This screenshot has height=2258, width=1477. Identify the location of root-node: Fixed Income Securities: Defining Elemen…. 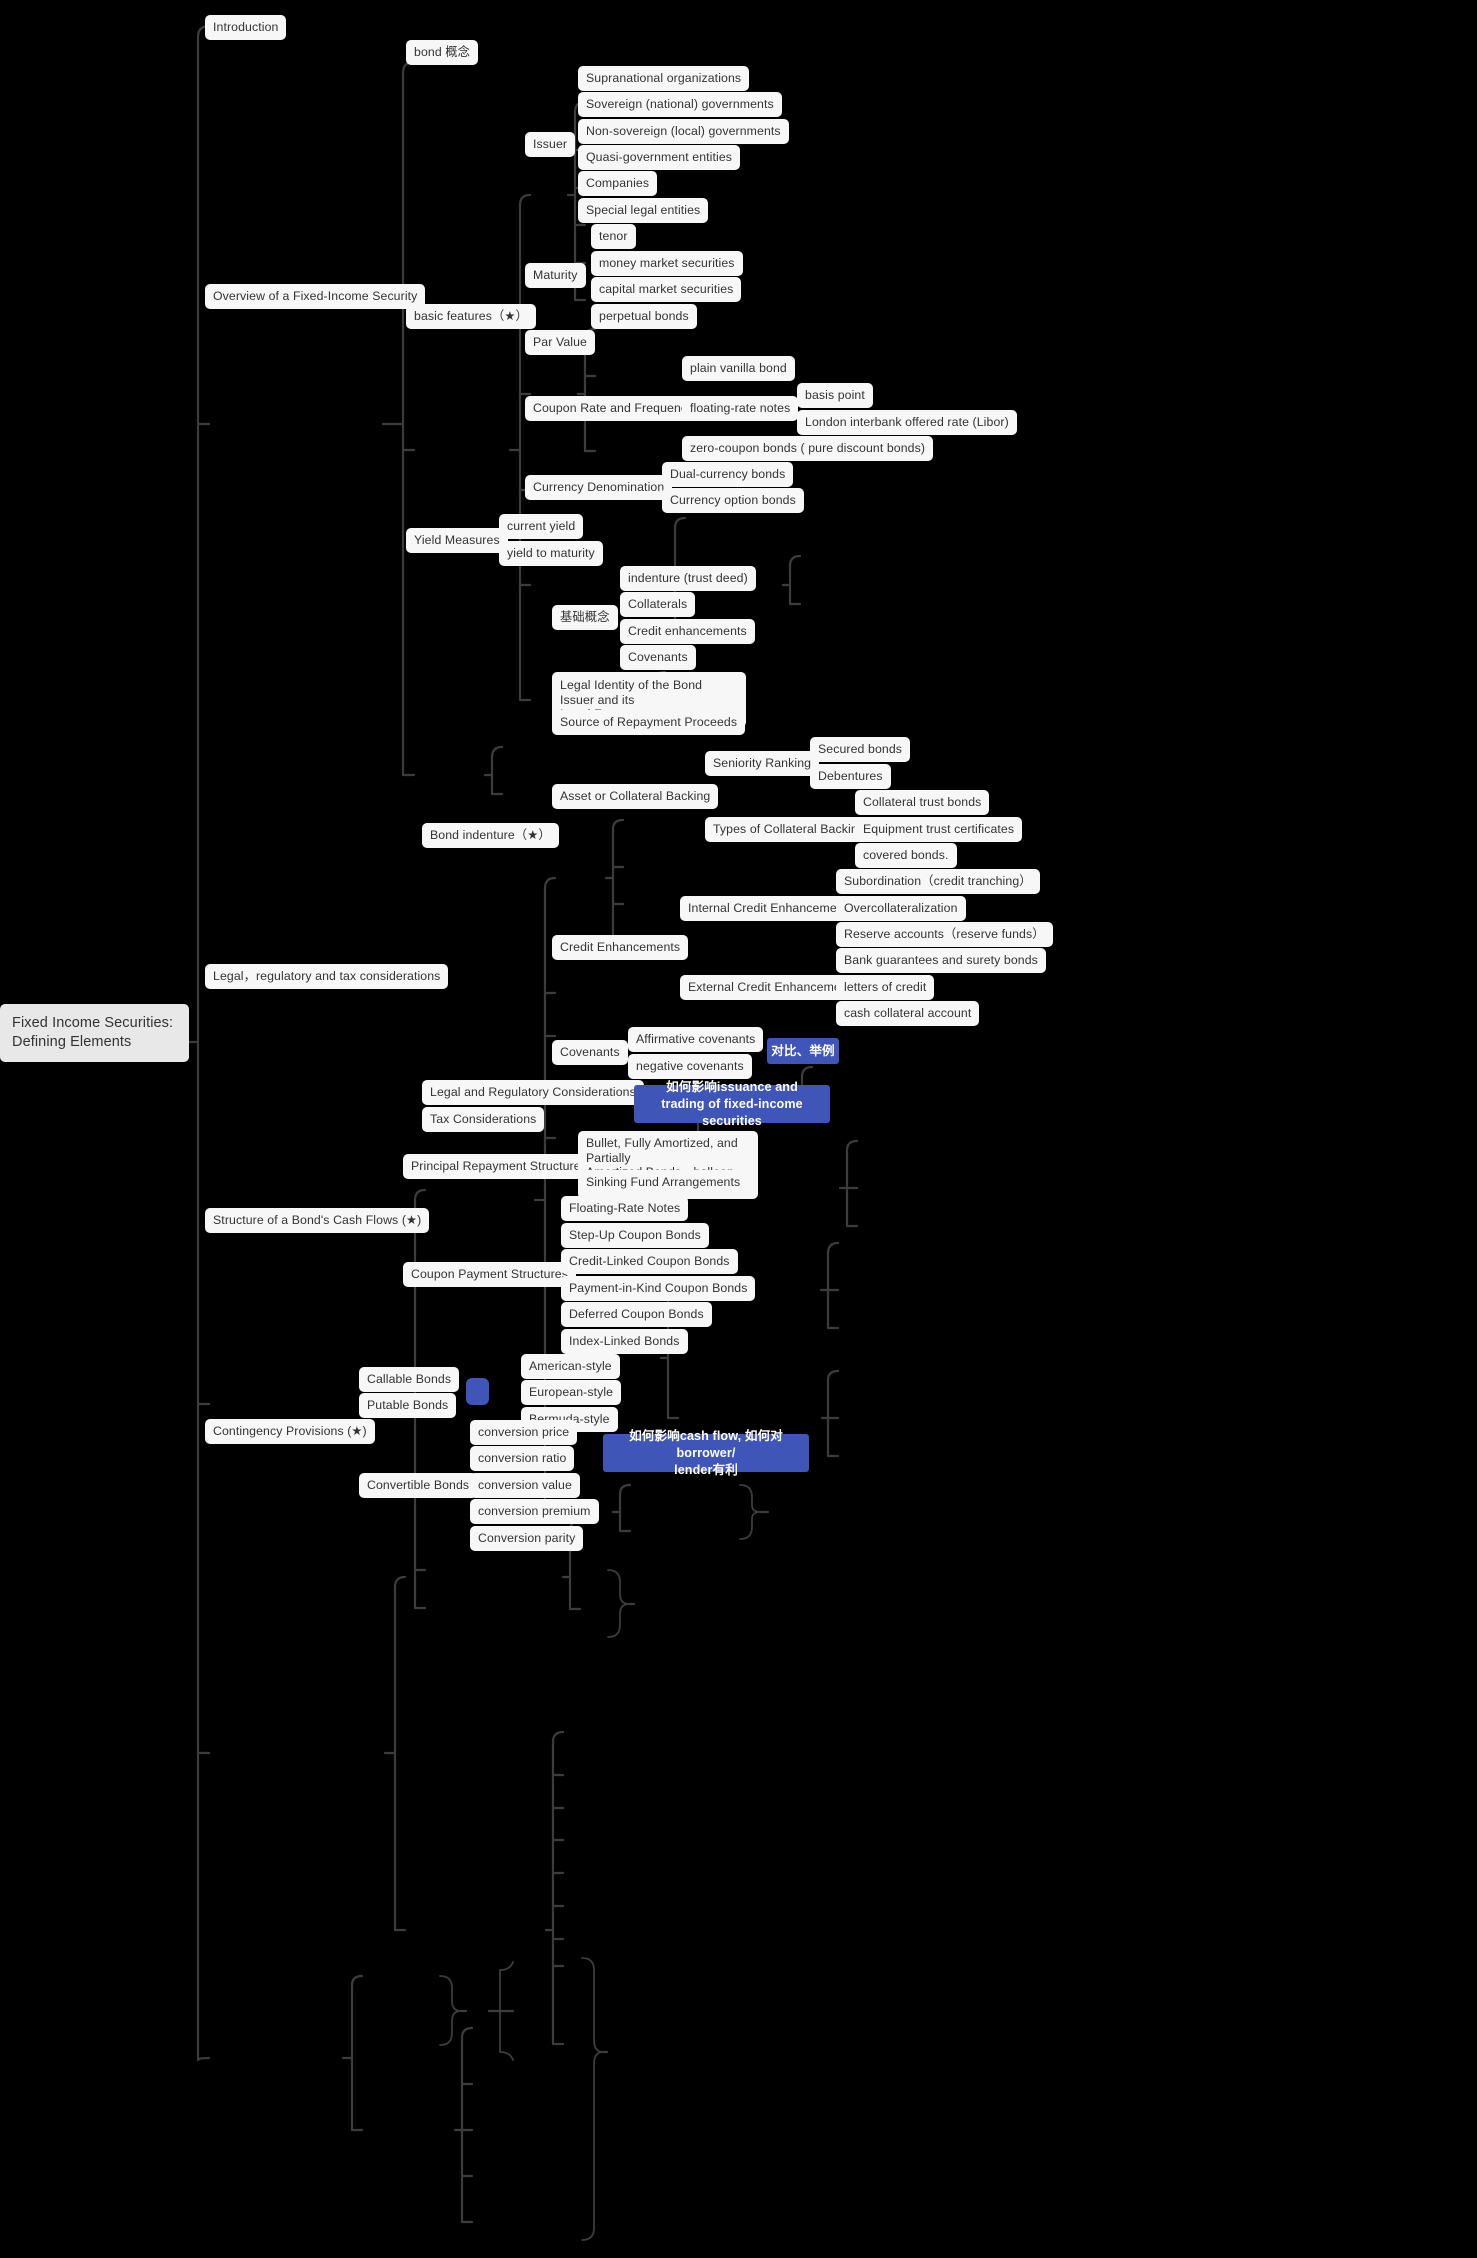
(94, 1033).